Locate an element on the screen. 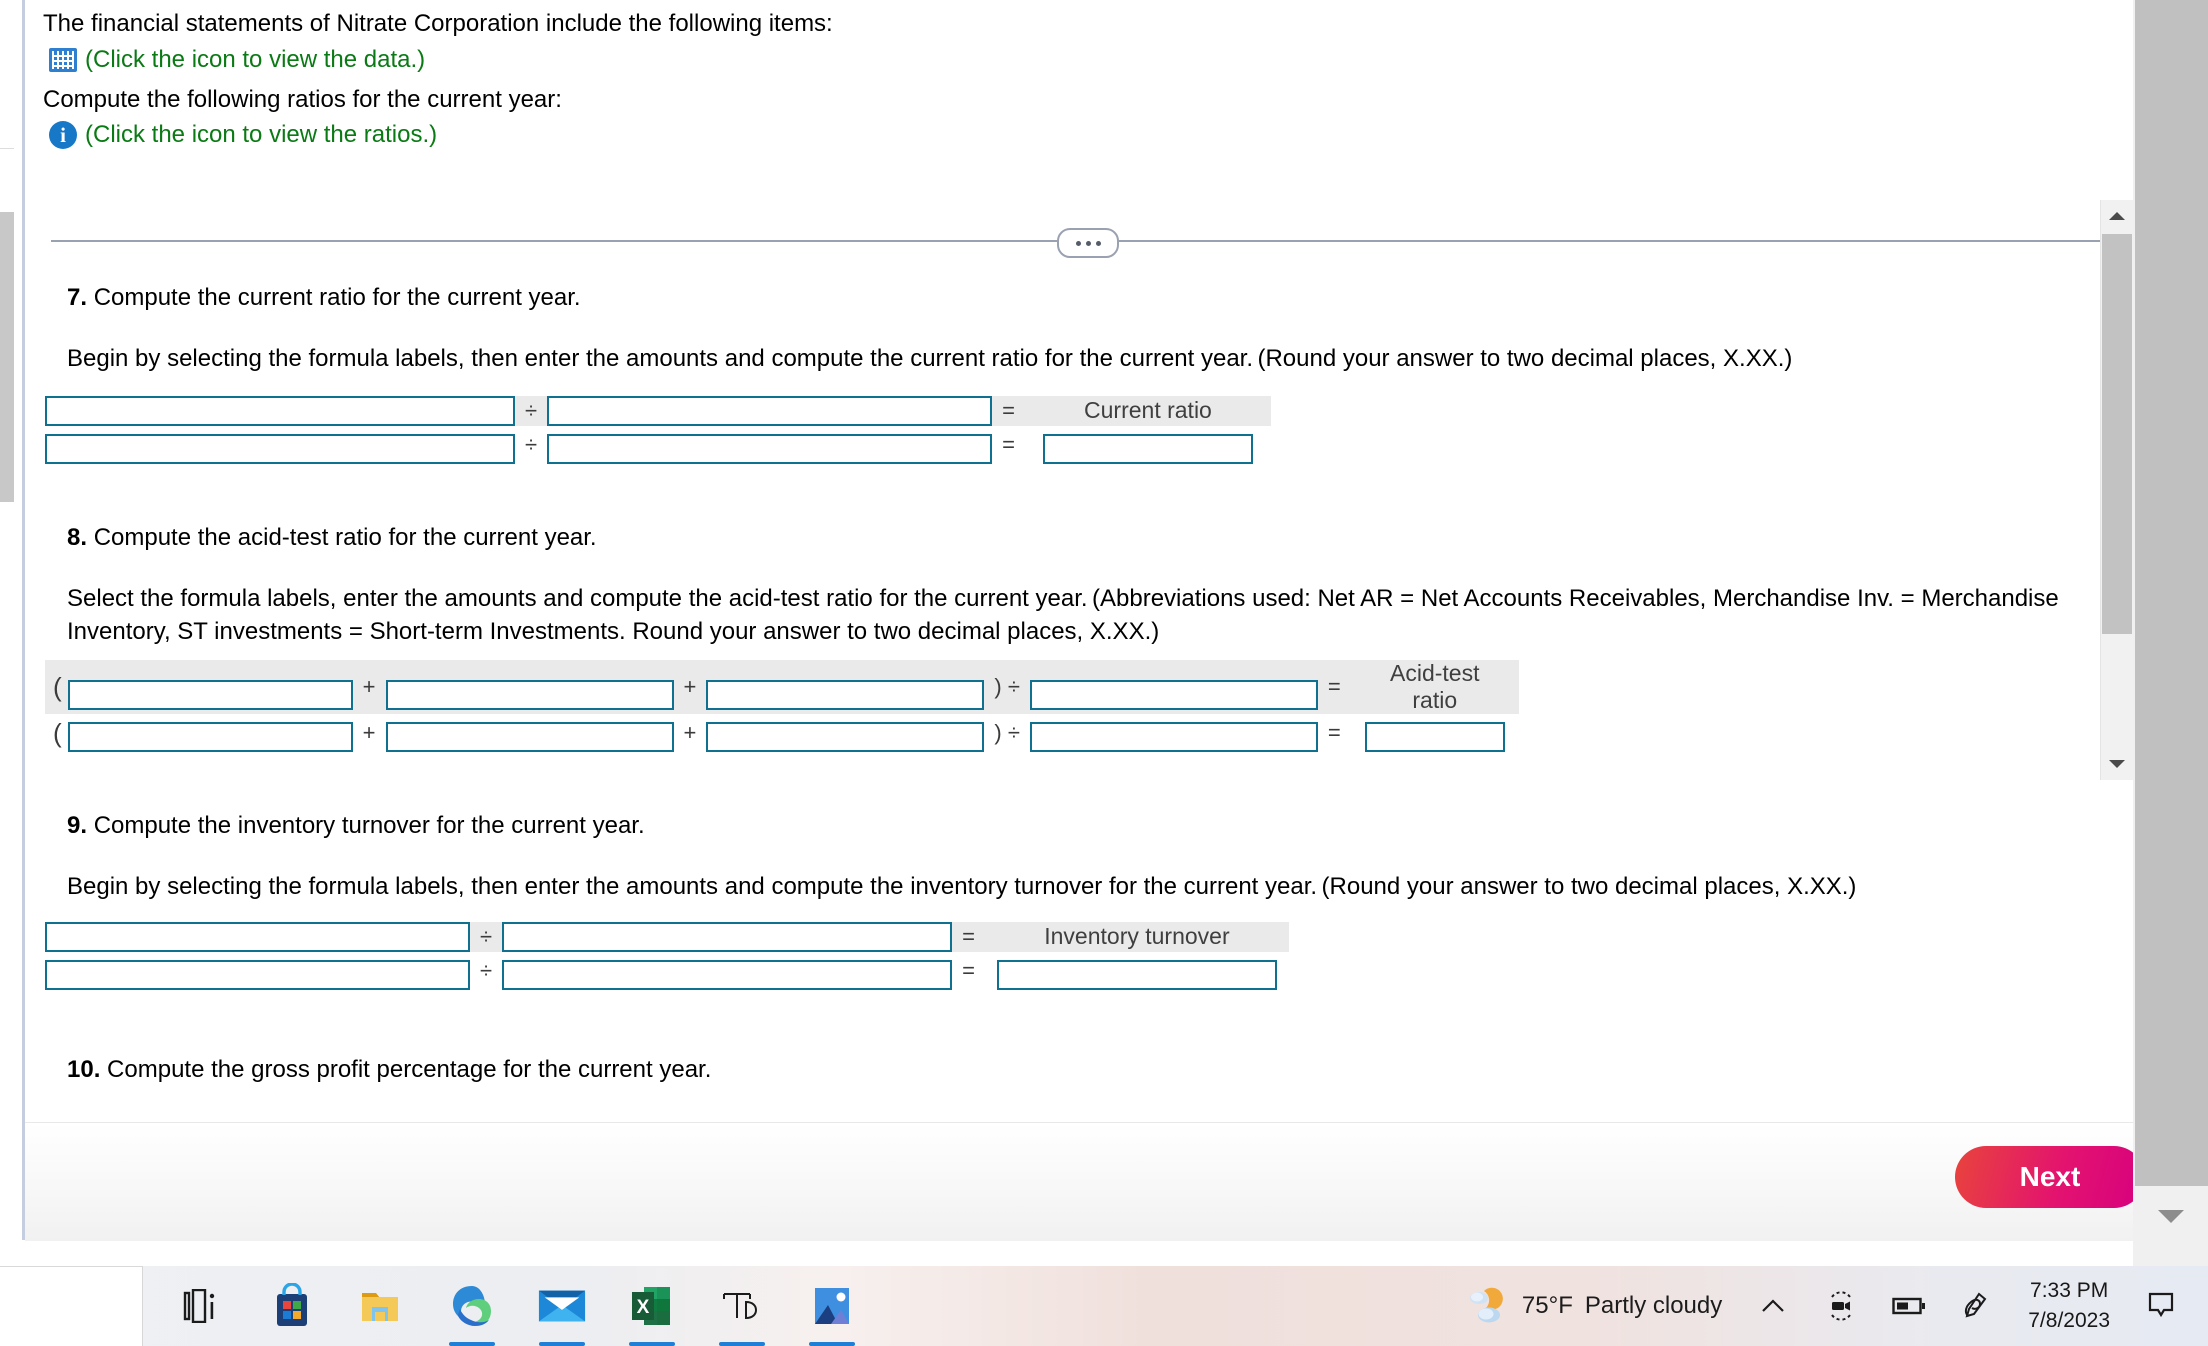 The image size is (2208, 1346). q8-term3-amount-input is located at coordinates (845, 737).